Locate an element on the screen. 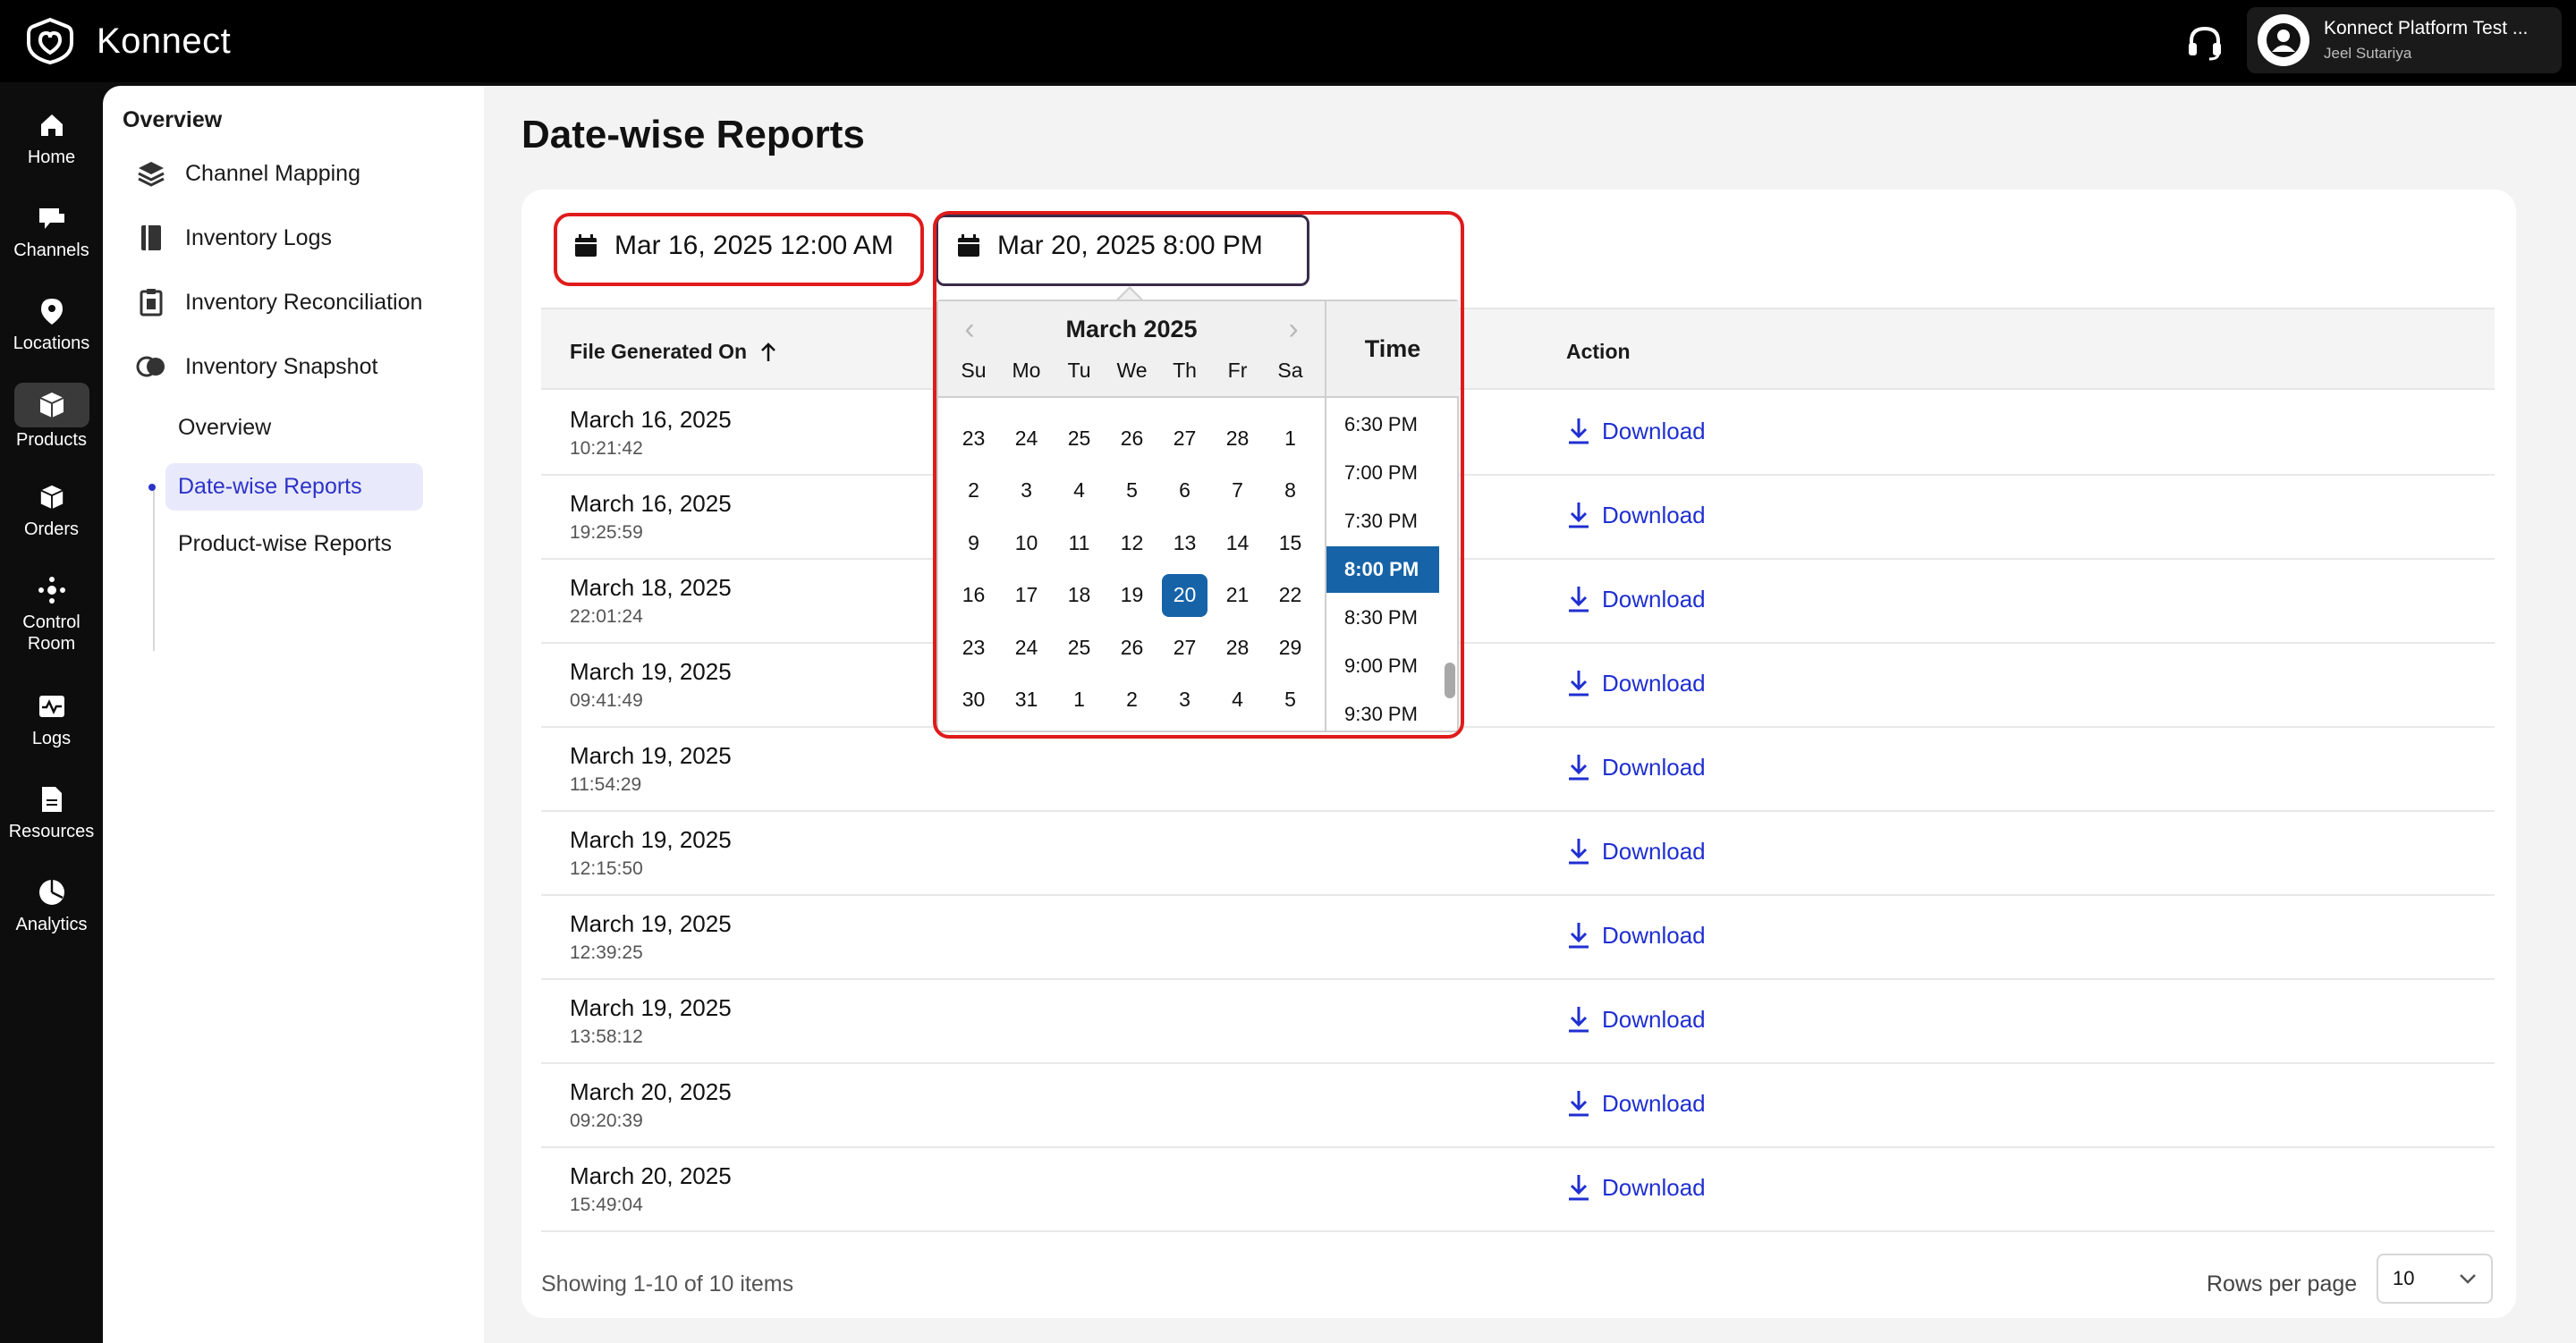 The image size is (2576, 1343). channels-icon is located at coordinates (51, 218).